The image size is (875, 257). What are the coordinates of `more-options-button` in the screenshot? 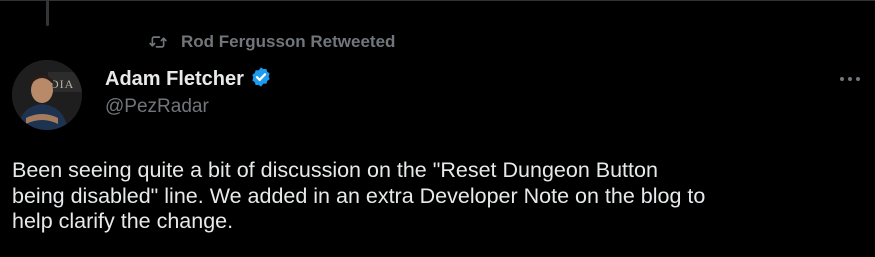 It's located at (850, 78).